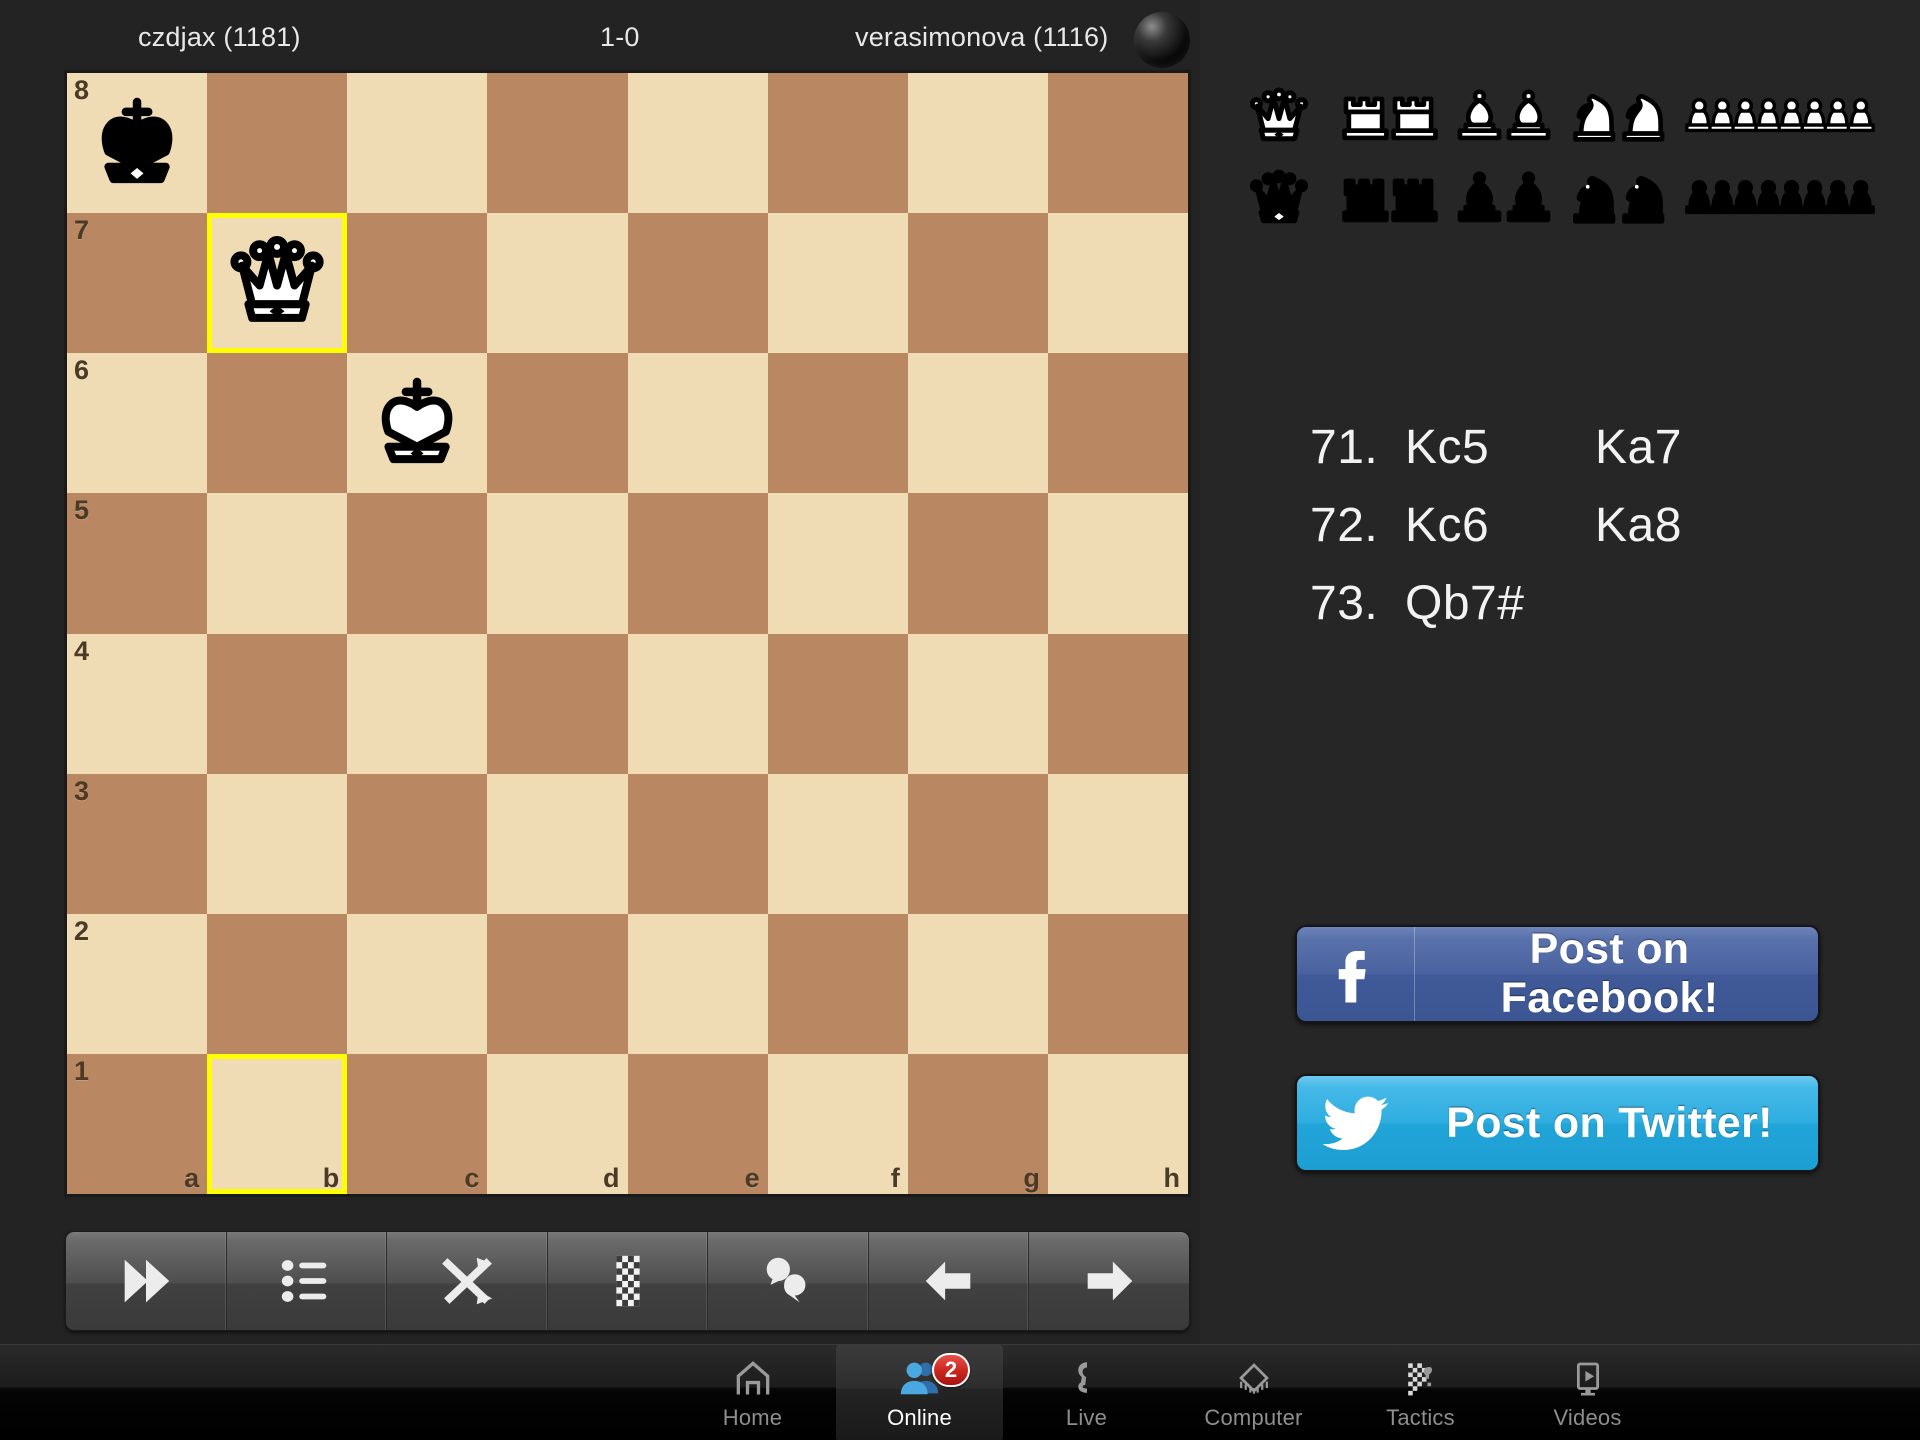 The height and width of the screenshot is (1440, 1920). Describe the element at coordinates (949, 1281) in the screenshot. I see `arrow-left-button` at that location.